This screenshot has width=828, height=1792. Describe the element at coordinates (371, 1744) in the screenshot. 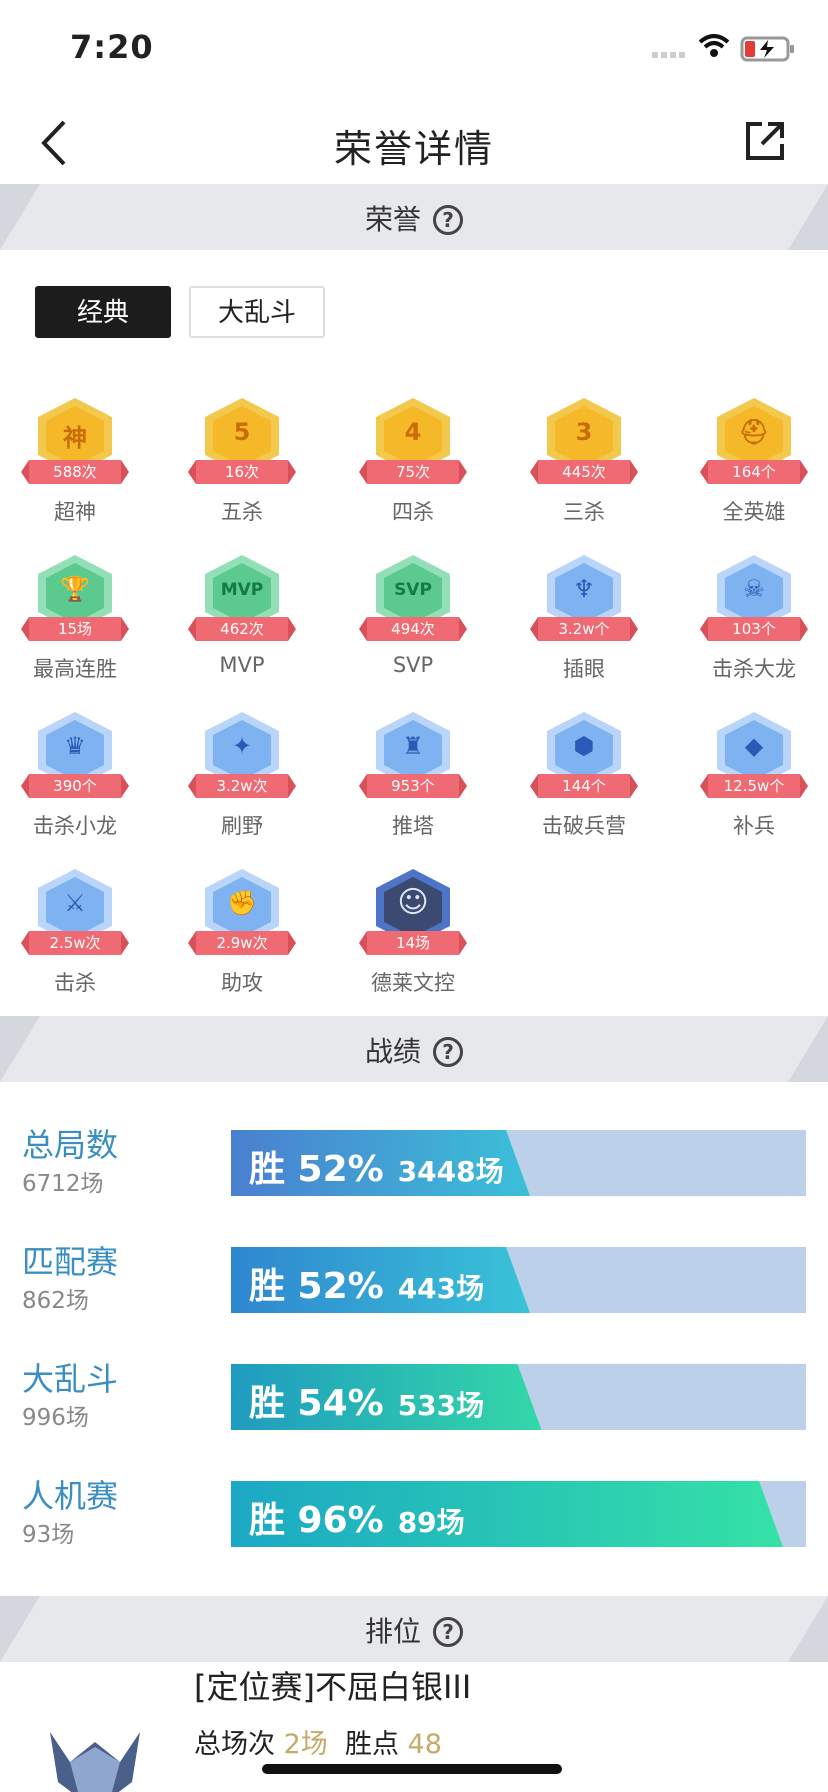

I see `rank-points-label: 胜点` at that location.